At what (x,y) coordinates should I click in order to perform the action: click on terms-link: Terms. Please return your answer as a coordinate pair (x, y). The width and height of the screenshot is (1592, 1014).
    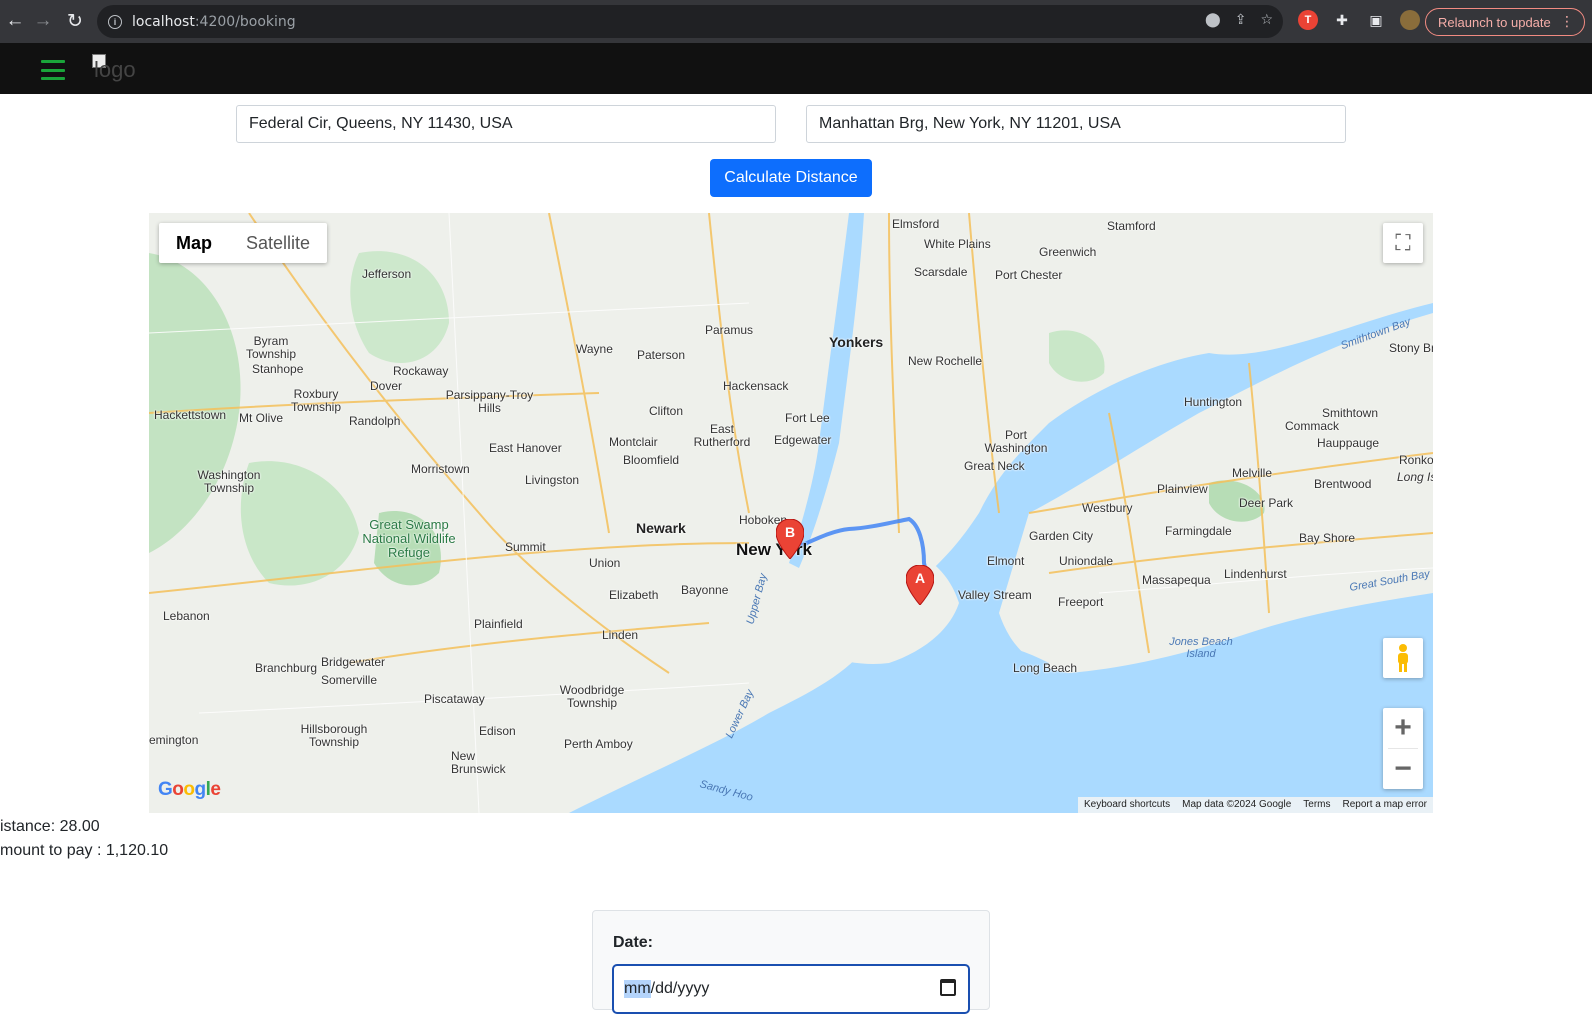
    Looking at the image, I should click on (1316, 805).